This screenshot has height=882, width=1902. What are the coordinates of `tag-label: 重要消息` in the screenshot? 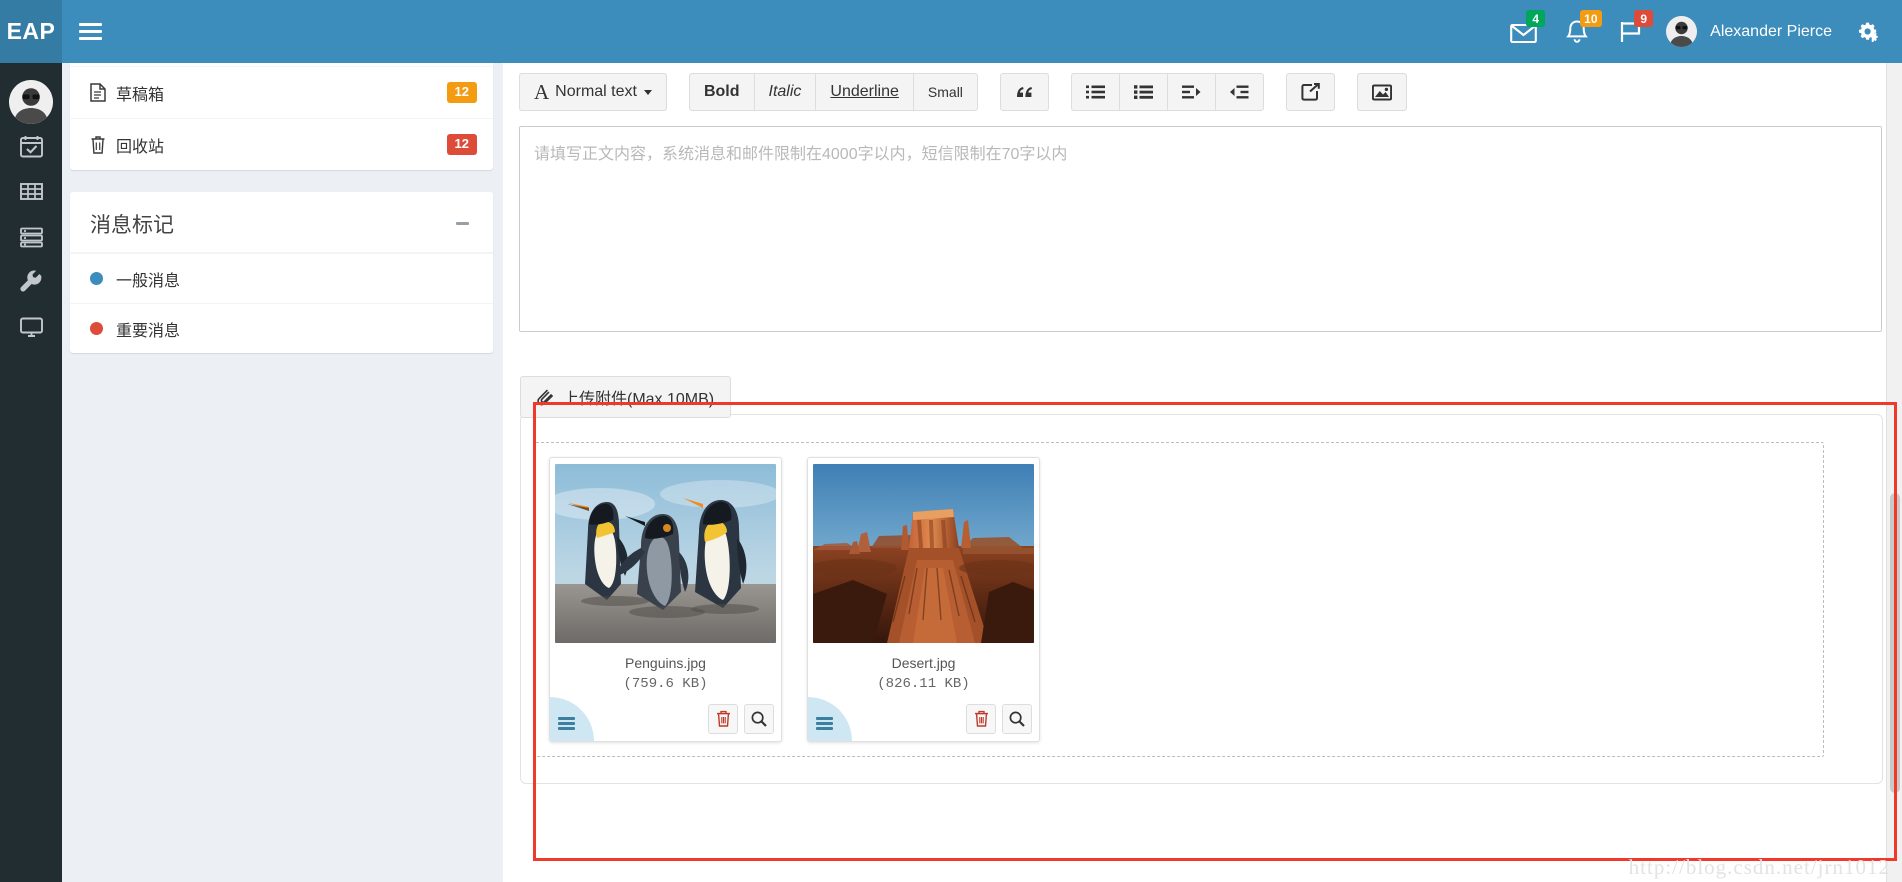 It's located at (148, 331).